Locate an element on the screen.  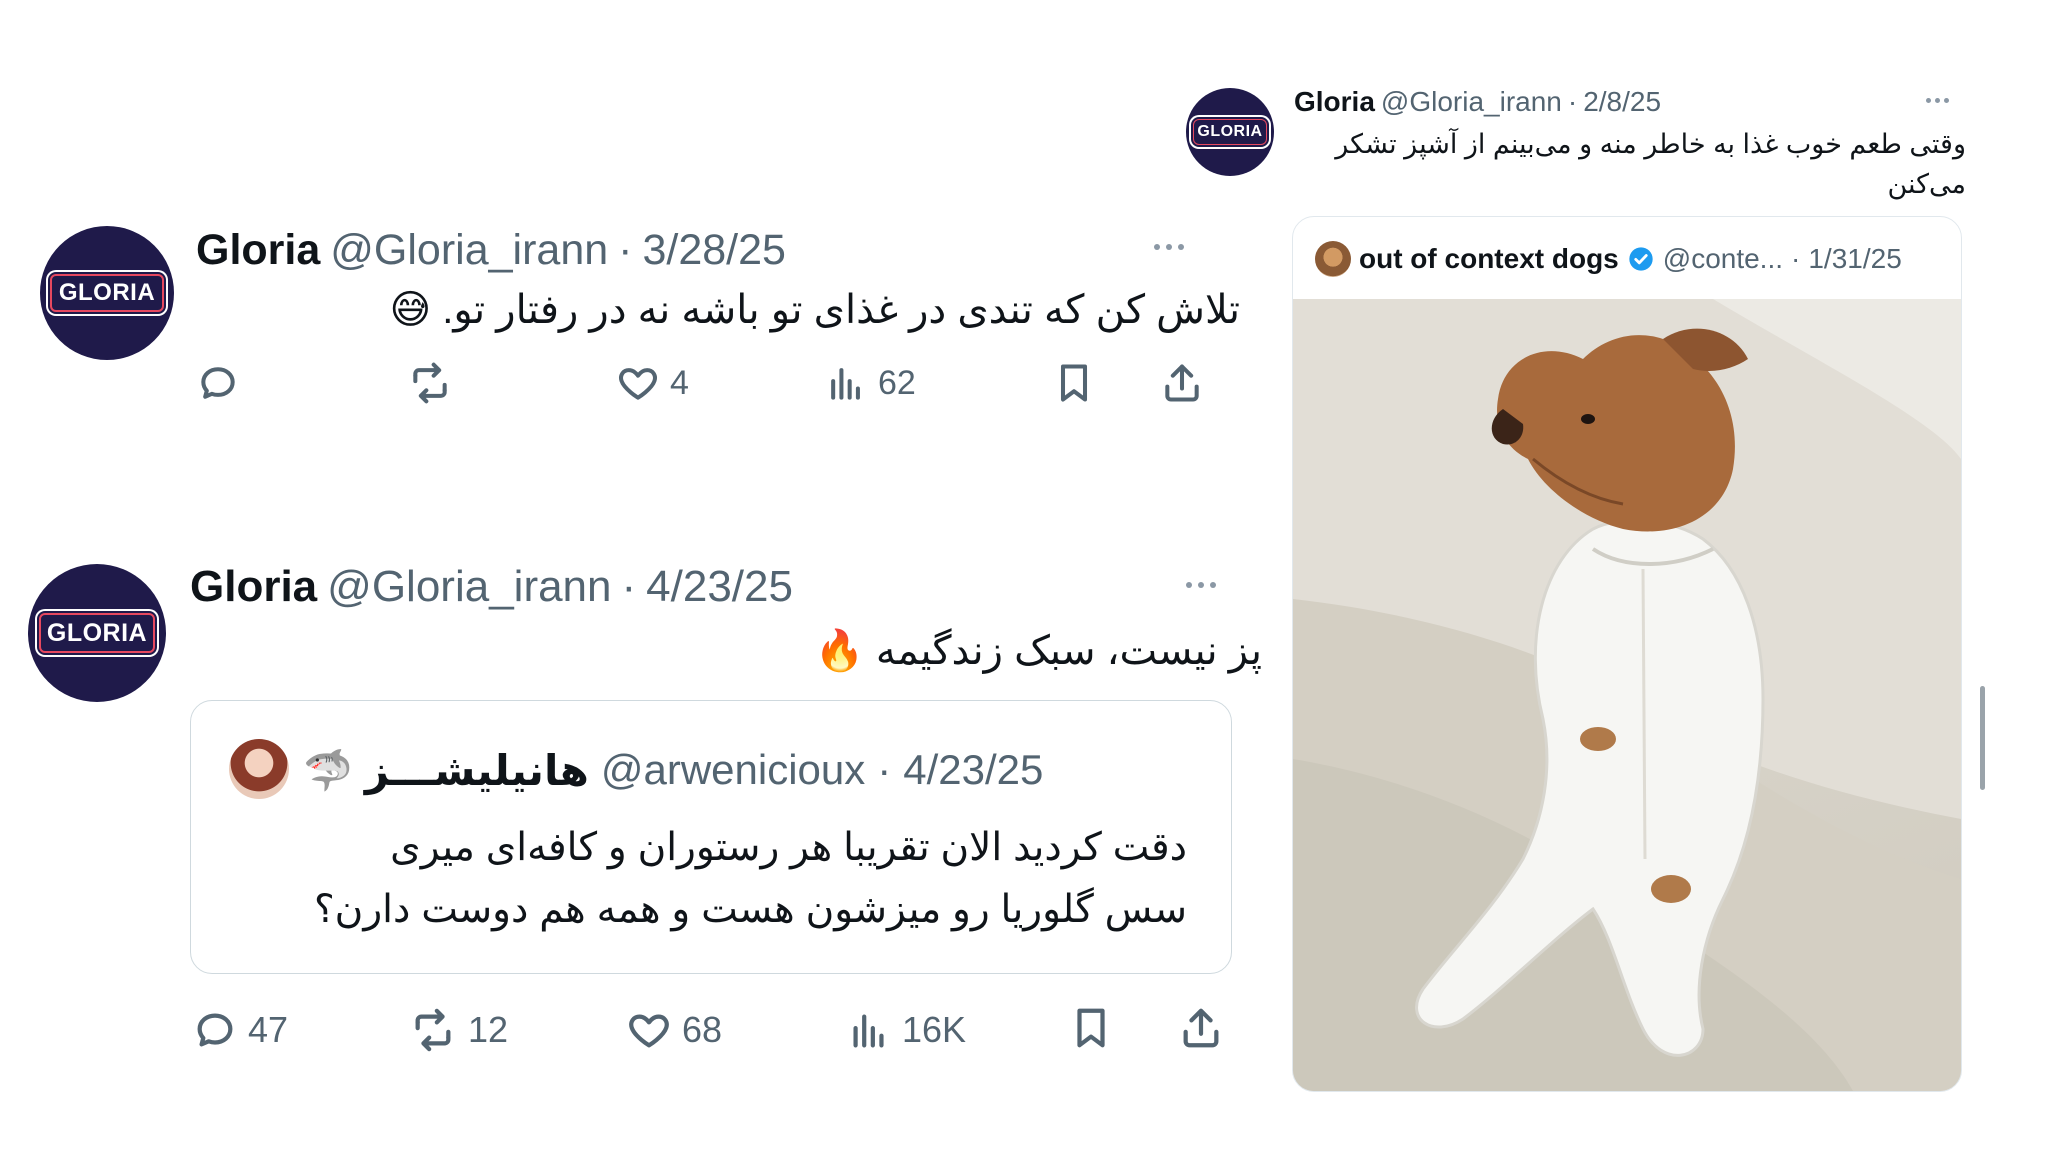
shark-emoji: 🦈 is located at coordinates (328, 770).